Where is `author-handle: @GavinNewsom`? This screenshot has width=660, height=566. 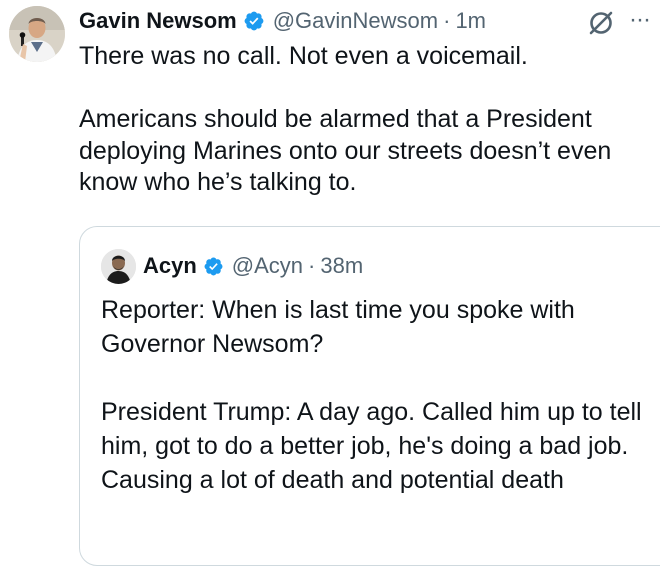
author-handle: @GavinNewsom is located at coordinates (355, 21).